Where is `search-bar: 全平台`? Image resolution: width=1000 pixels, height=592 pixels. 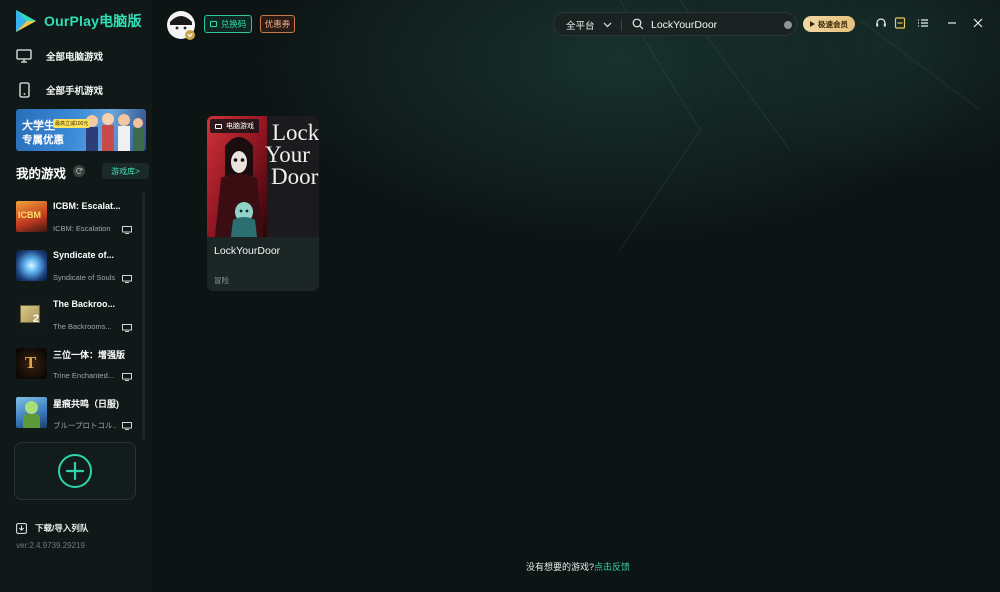
search-bar: 全平台 is located at coordinates (675, 24).